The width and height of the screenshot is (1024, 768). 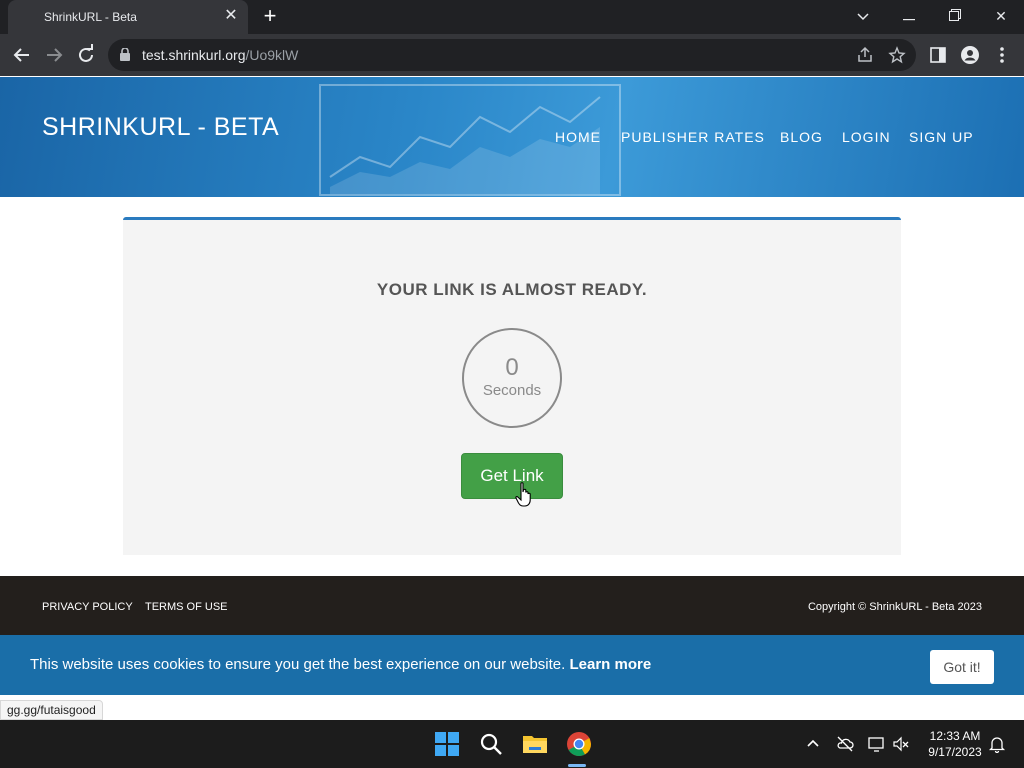 I want to click on nav-login: LOGIN, so click(x=866, y=137).